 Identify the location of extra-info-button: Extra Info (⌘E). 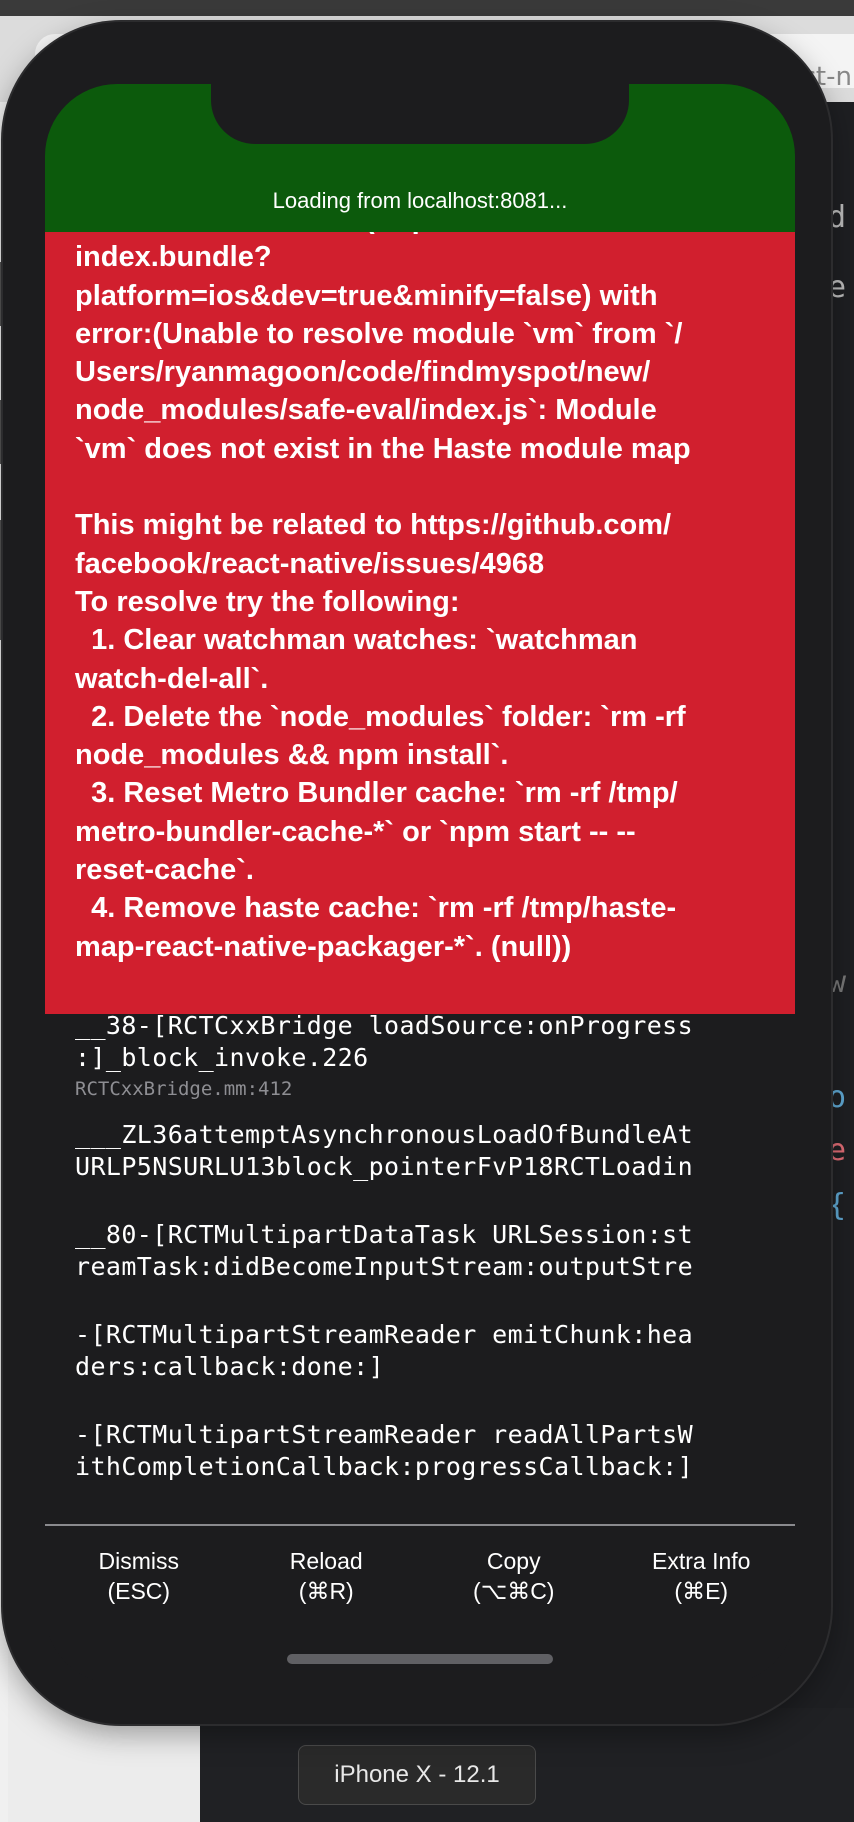
(702, 1576).